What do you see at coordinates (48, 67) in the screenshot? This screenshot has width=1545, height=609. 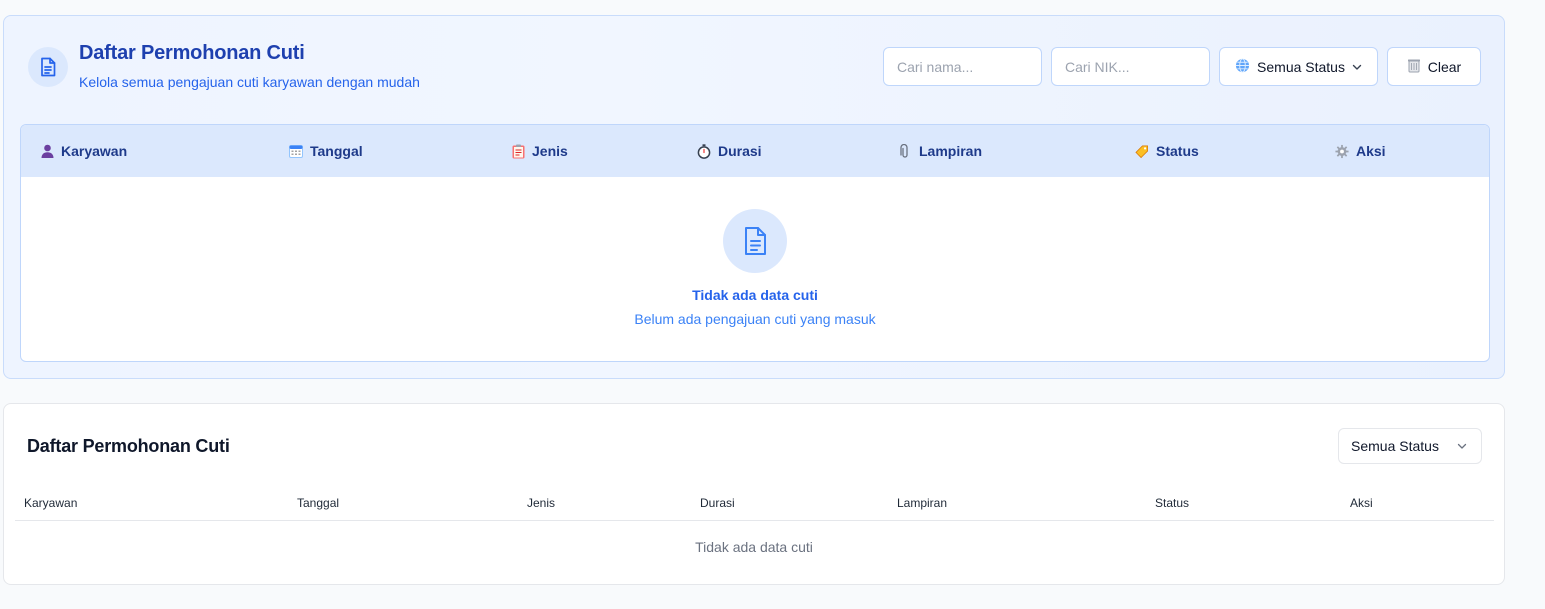 I see `document-icon` at bounding box center [48, 67].